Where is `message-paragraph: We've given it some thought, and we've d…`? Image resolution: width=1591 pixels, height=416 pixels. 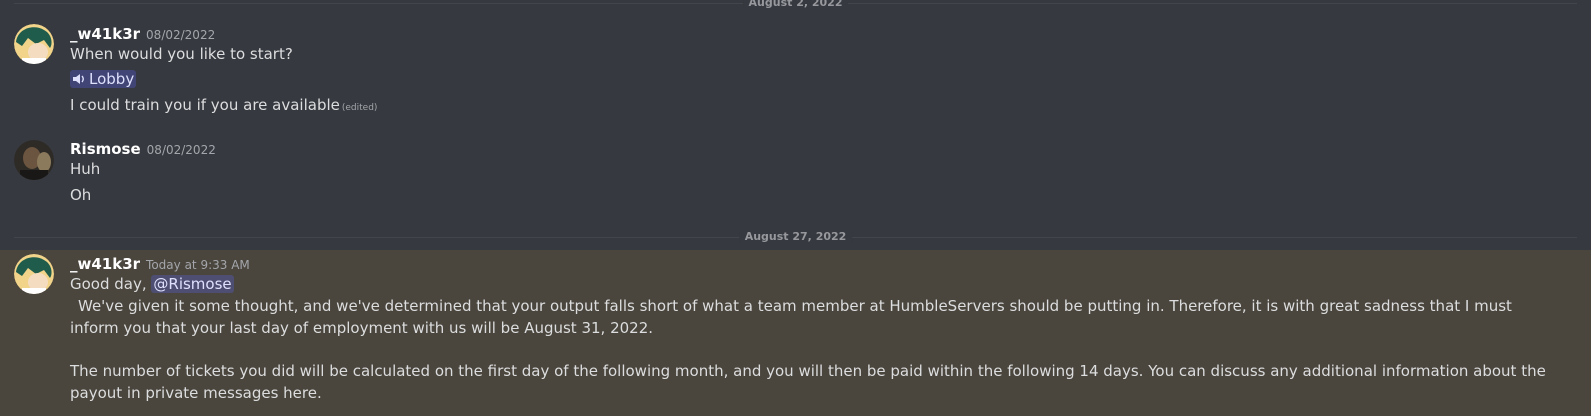 message-paragraph: We've given it some thought, and we've d… is located at coordinates (791, 317).